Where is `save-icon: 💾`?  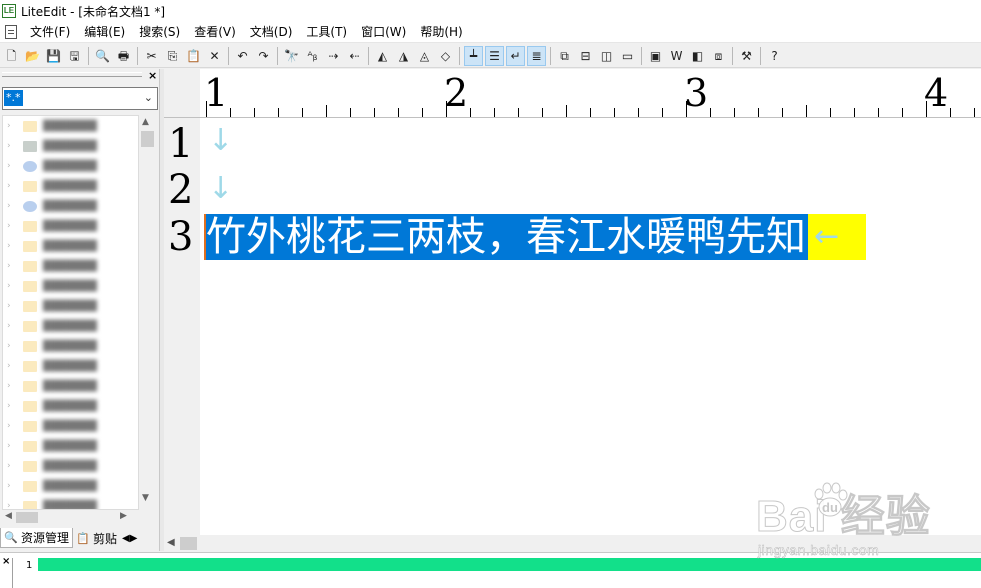 save-icon: 💾 is located at coordinates (53, 56).